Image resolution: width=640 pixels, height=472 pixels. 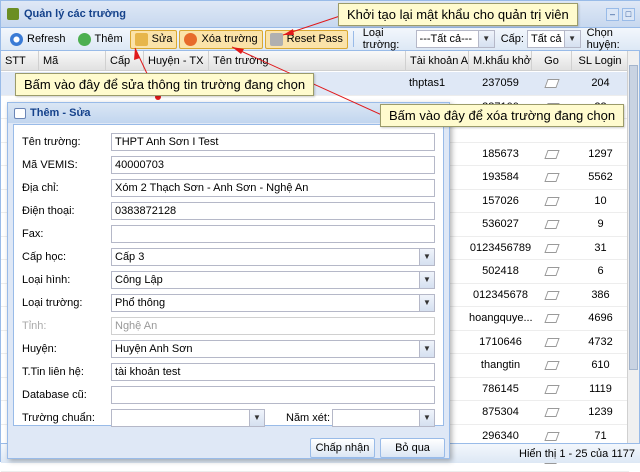 I want to click on cell-login-count: 204, so click(x=600, y=83).